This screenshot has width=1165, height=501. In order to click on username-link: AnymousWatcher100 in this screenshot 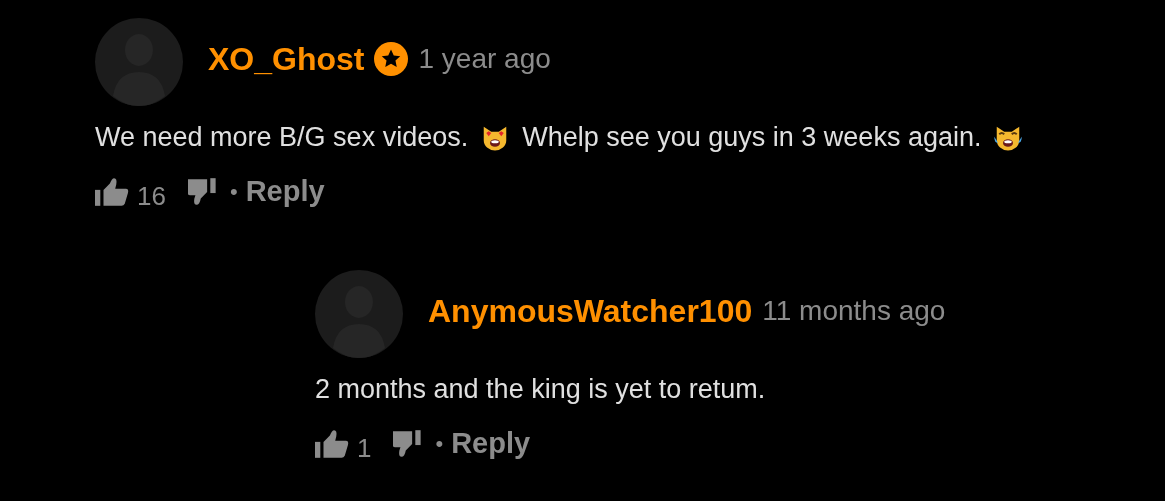, I will do `click(590, 311)`.